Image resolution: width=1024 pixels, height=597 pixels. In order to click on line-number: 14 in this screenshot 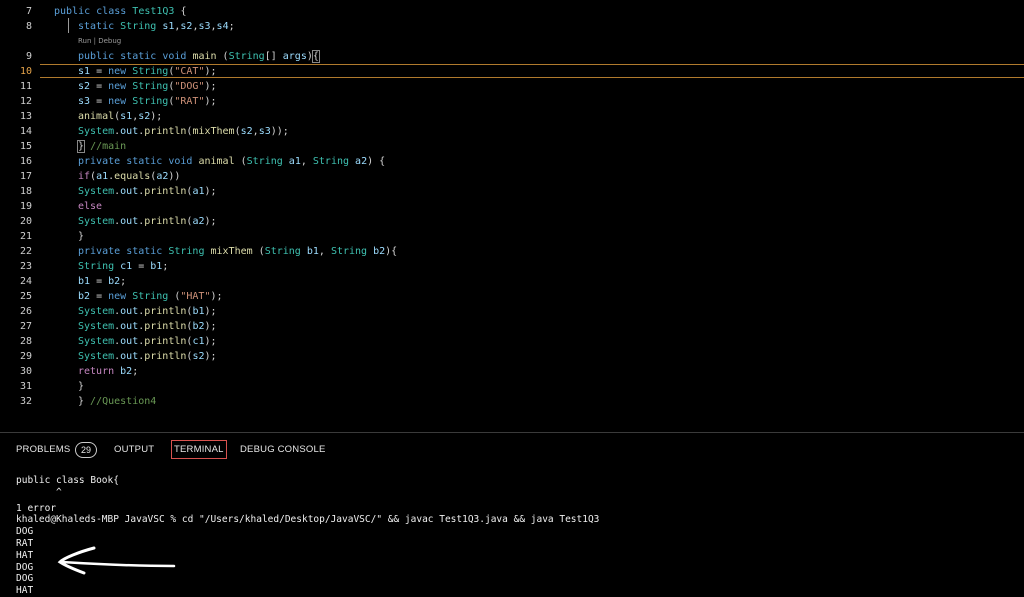, I will do `click(25, 131)`.